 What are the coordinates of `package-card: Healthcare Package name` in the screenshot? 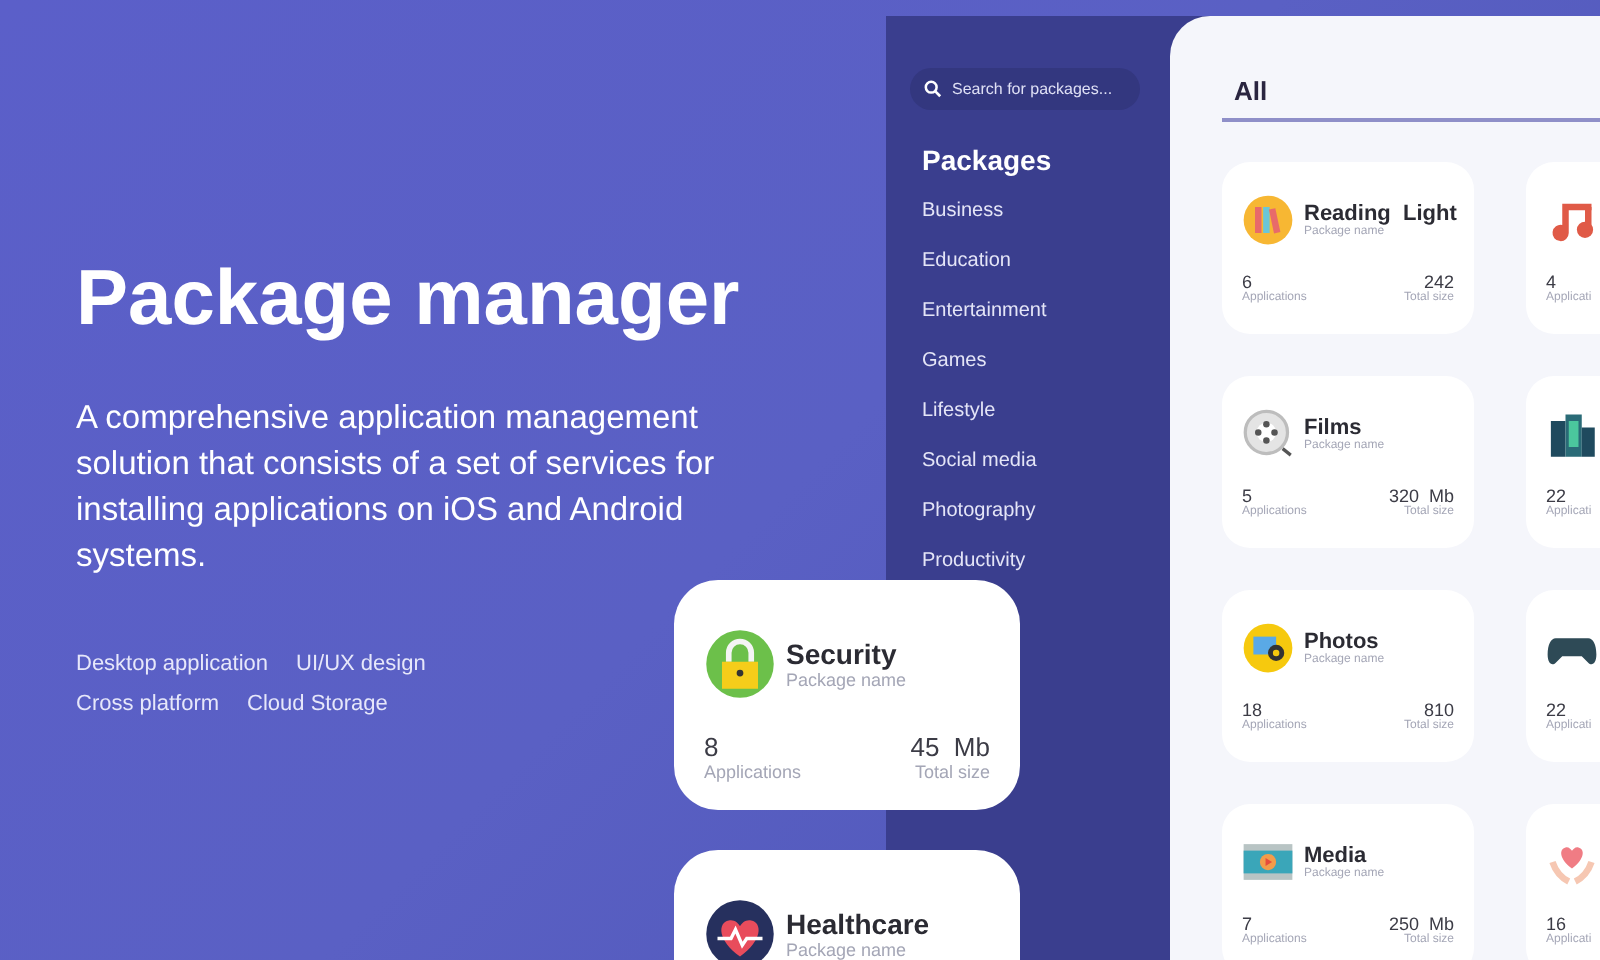 It's located at (847, 905).